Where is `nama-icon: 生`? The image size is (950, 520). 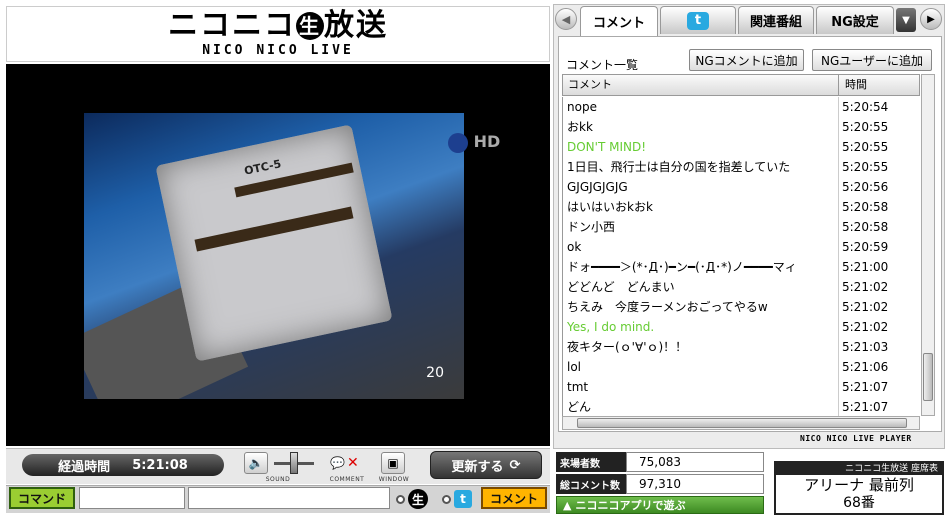
nama-icon: 生 is located at coordinates (418, 499).